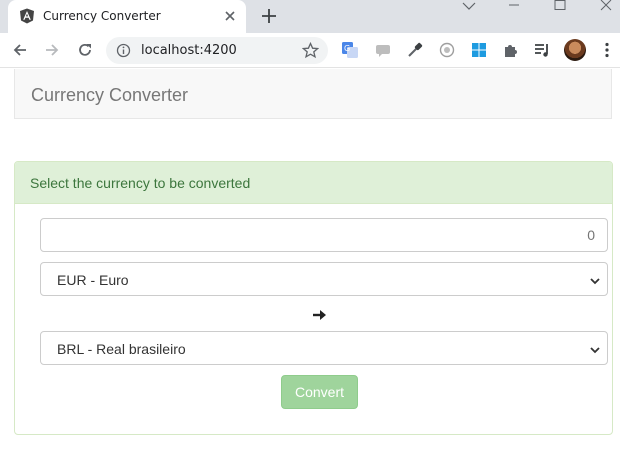  I want to click on reload-icon, so click(85, 50).